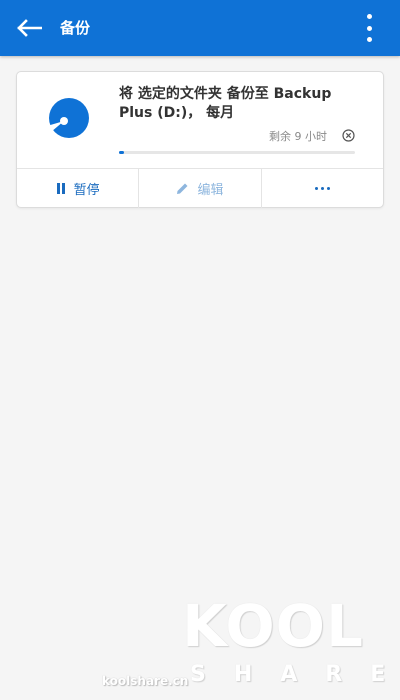  Describe the element at coordinates (69, 118) in the screenshot. I see `disc-icon` at that location.